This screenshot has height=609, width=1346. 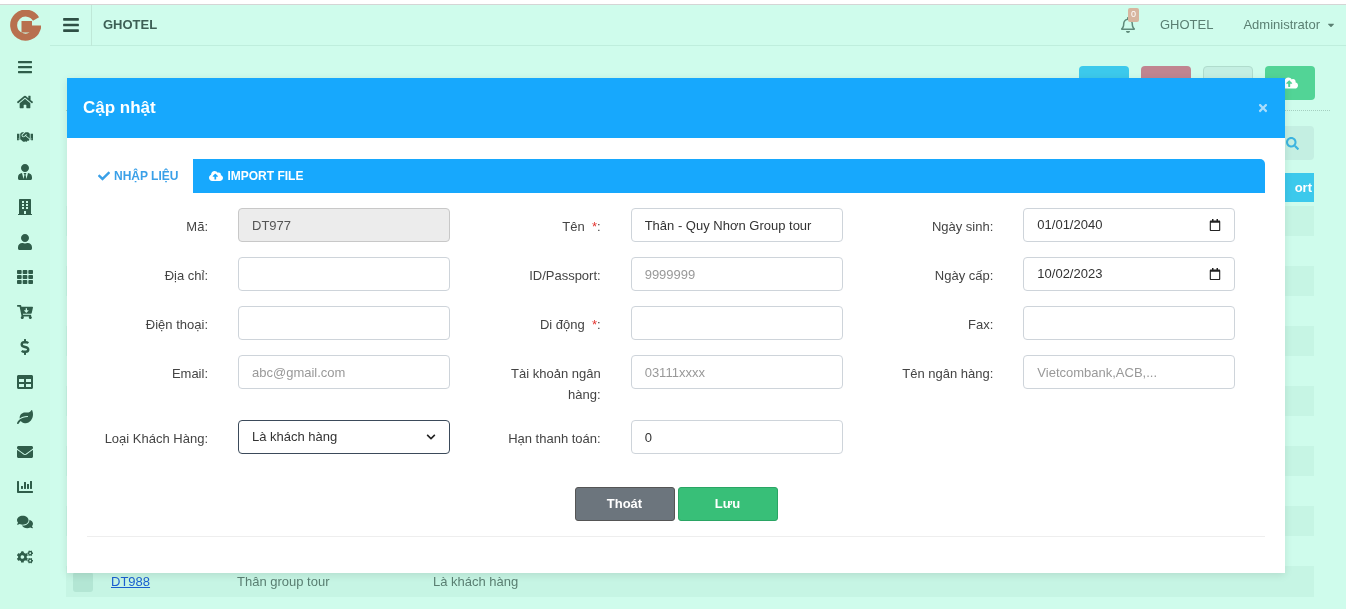 I want to click on chat-icon, so click(x=25, y=522).